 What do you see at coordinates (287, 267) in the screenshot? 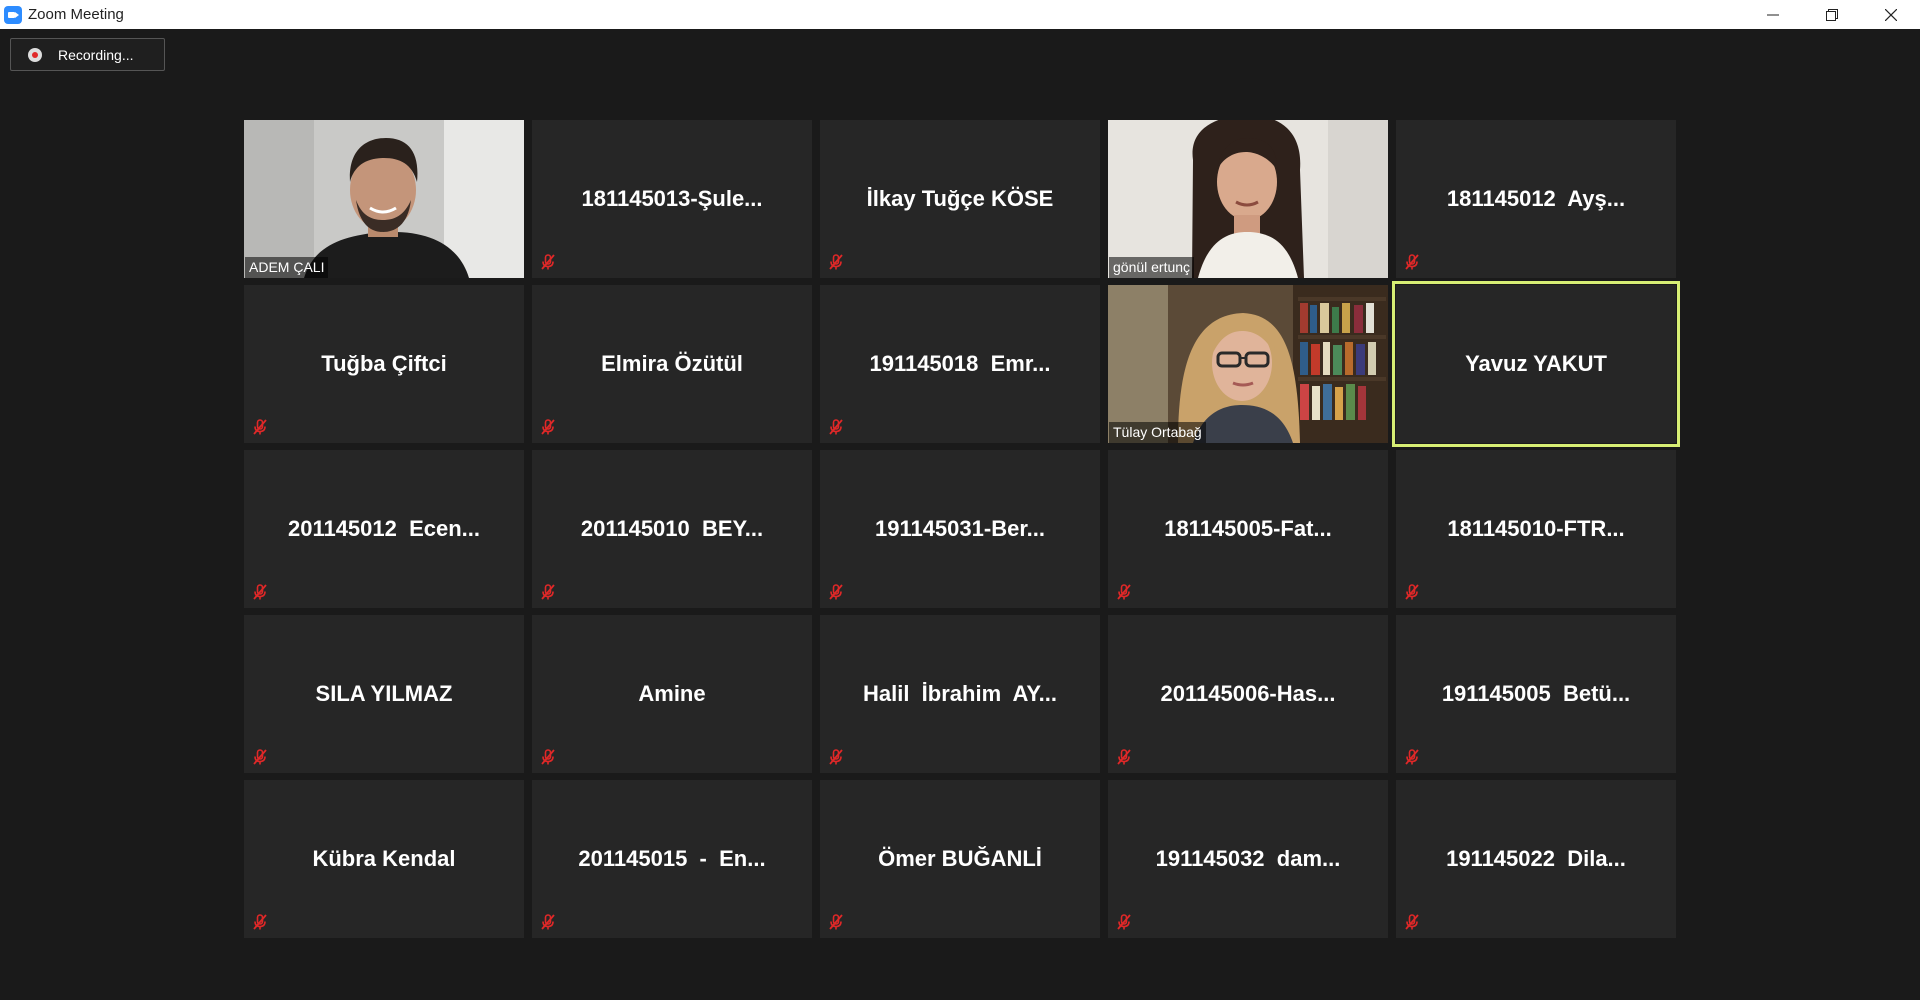
I see `participant-name-label: ADEM ÇALI` at bounding box center [287, 267].